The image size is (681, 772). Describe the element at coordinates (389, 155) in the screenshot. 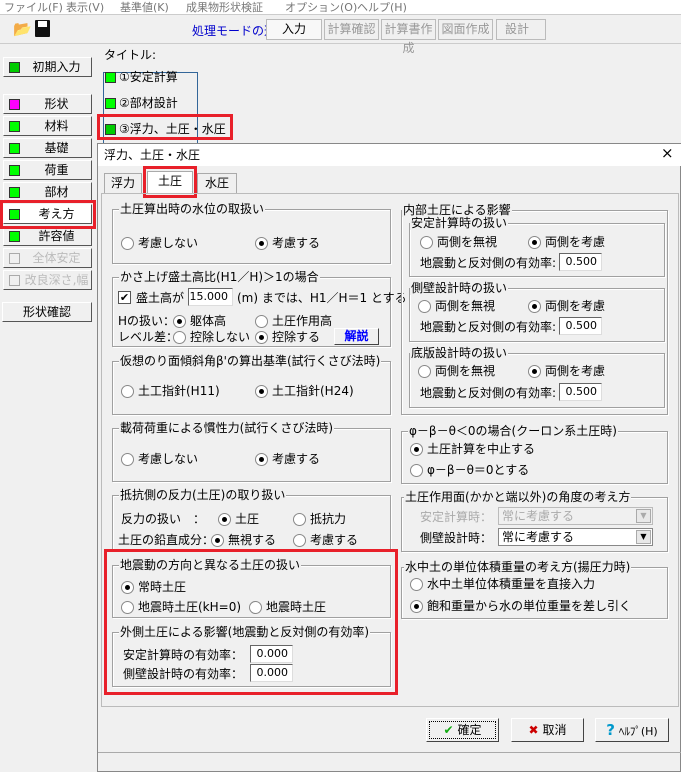

I see `dialog-titlebar: 浮力、土圧・水圧 ×` at that location.